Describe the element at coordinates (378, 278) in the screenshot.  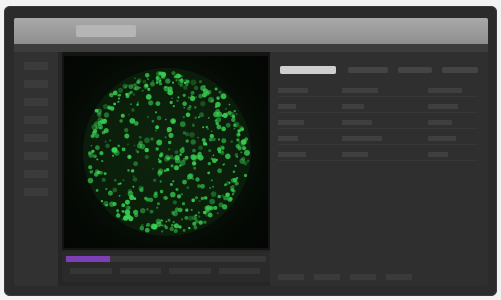
I see `panel-buttons` at that location.